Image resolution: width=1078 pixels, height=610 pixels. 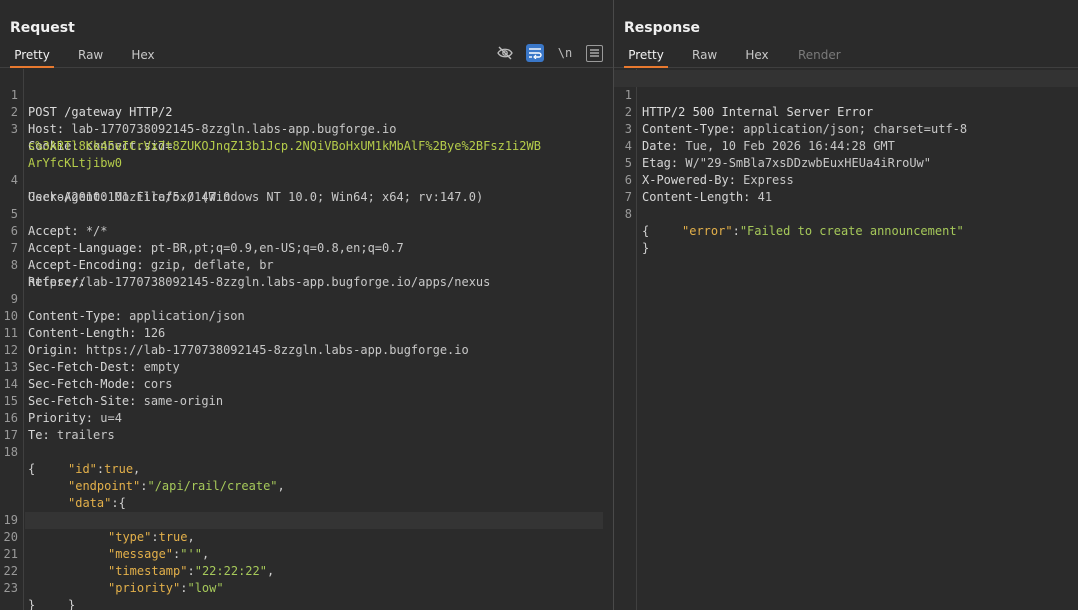 I want to click on tab-request-pretty: Pretty, so click(x=32, y=56).